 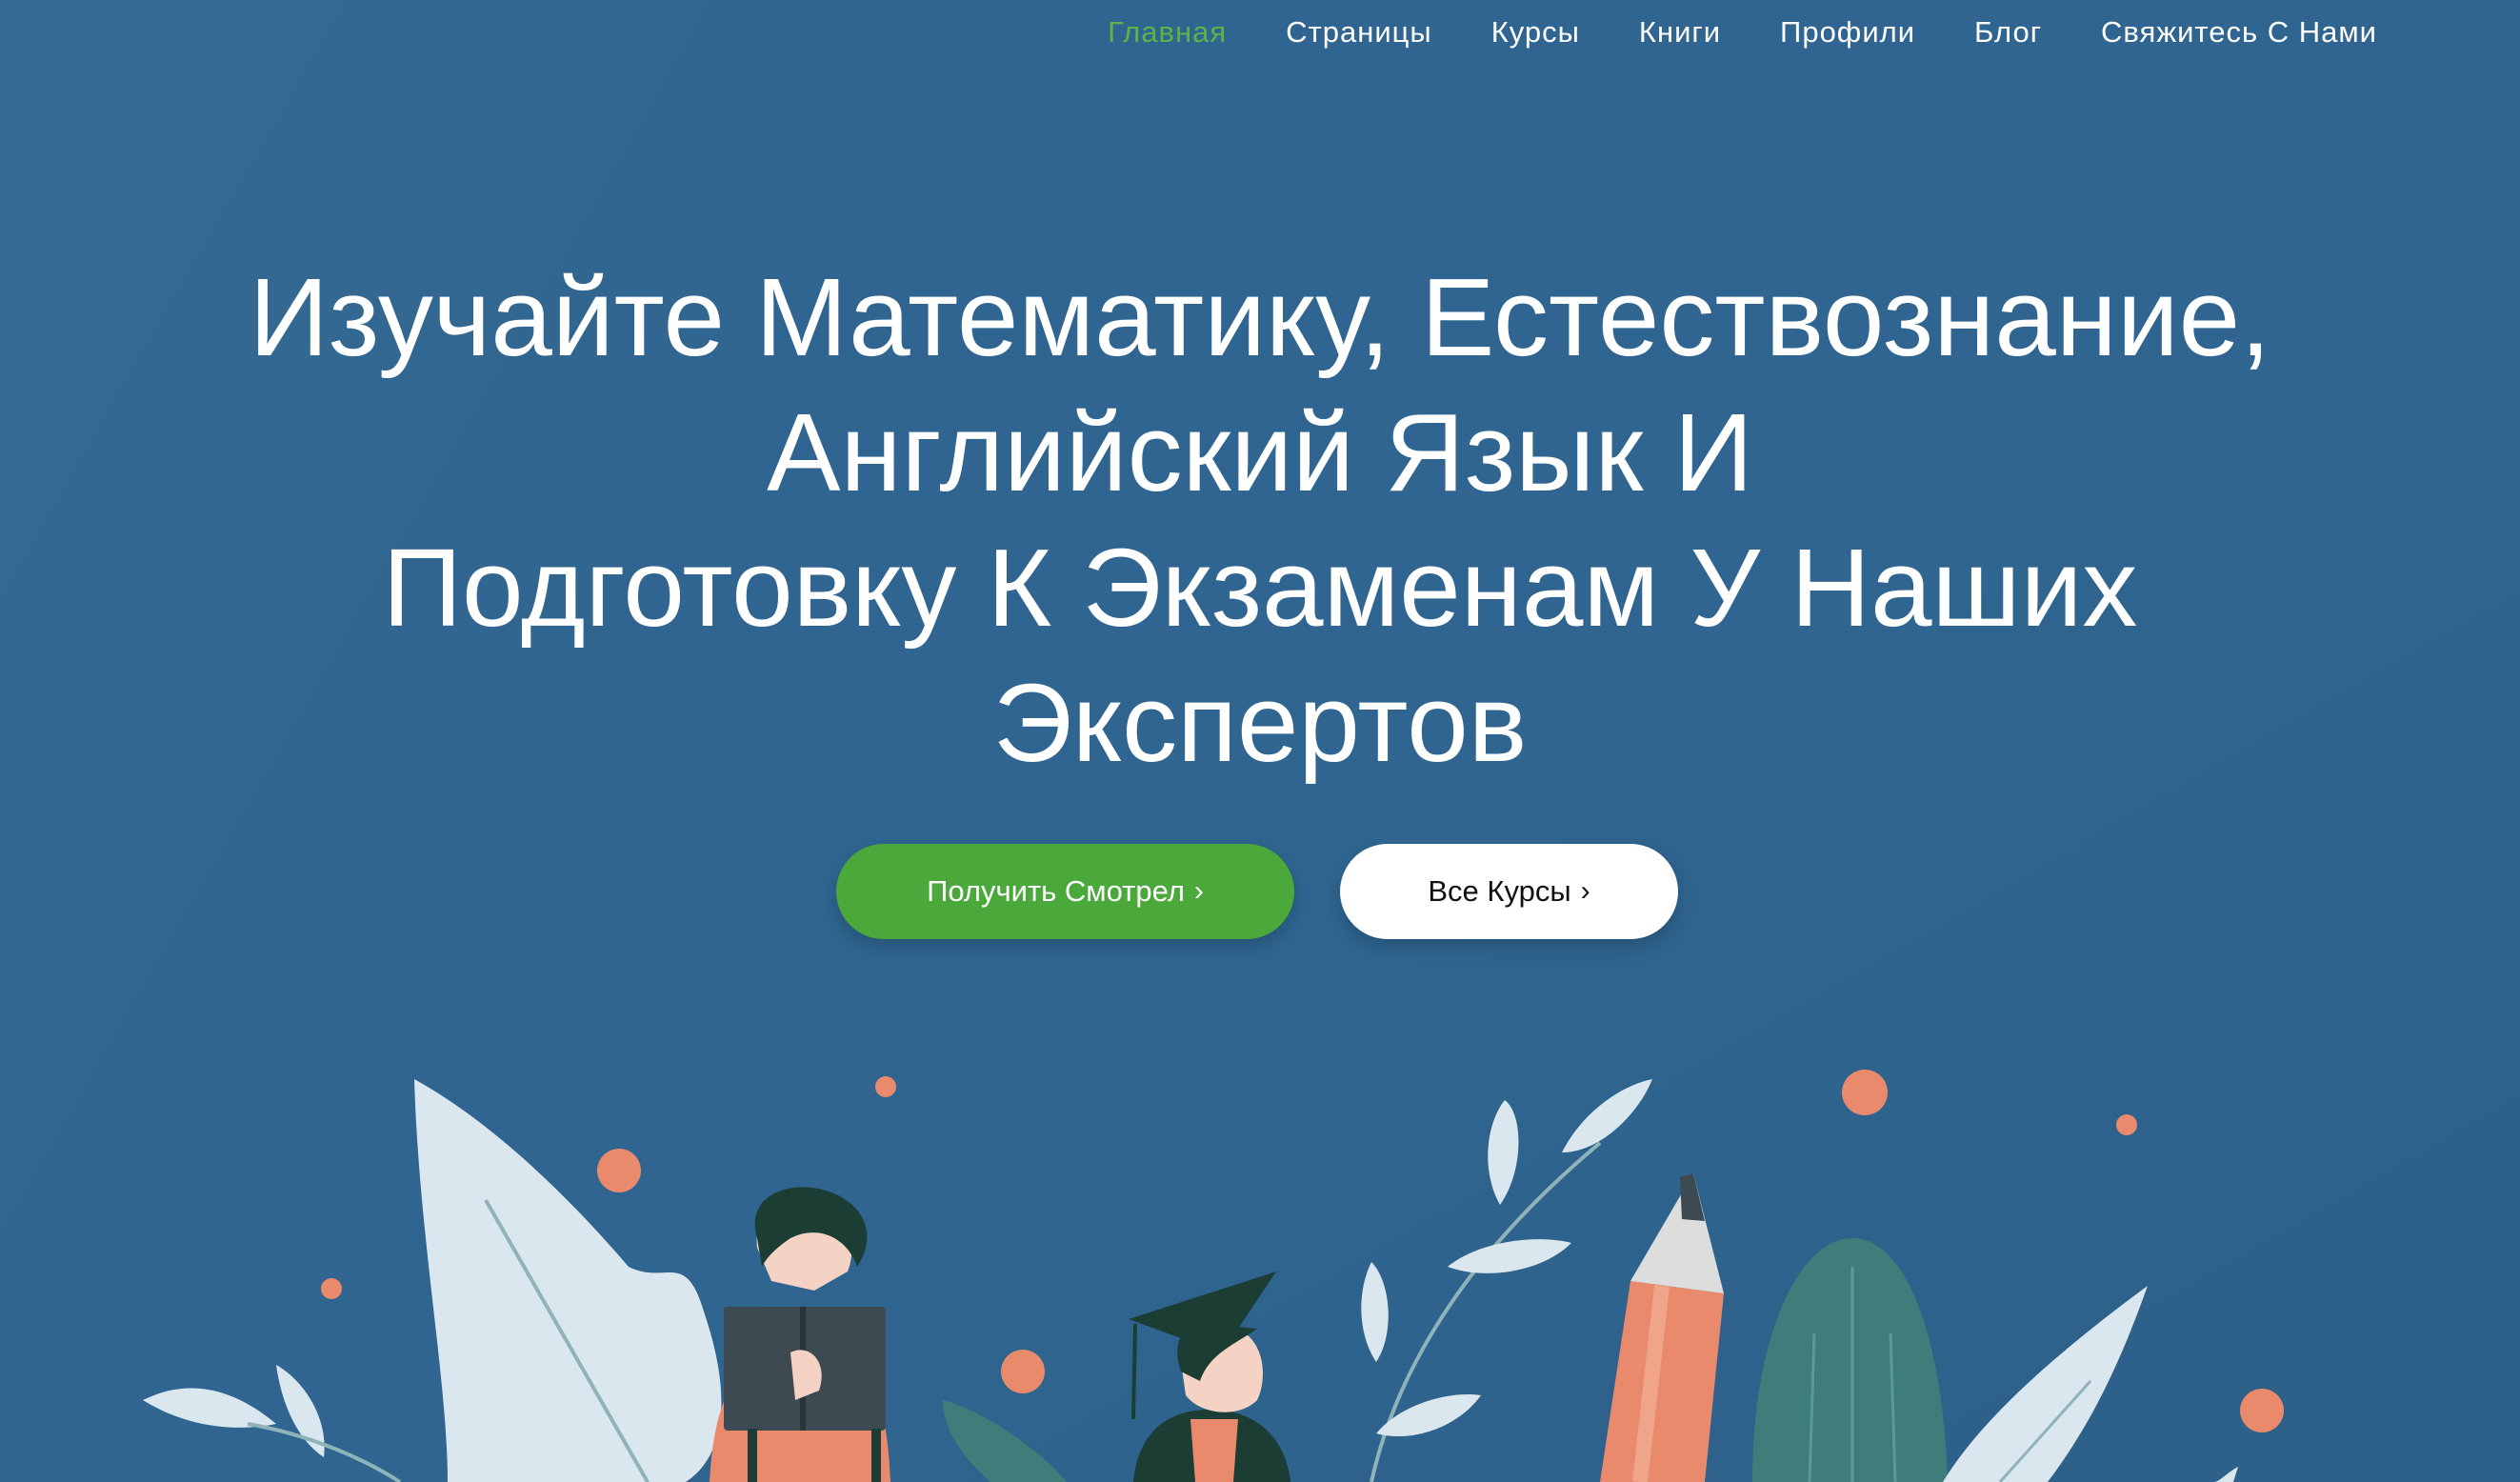 I want to click on hero-title-line: Изучайте Математику, Естествознание,, so click(x=1260, y=317).